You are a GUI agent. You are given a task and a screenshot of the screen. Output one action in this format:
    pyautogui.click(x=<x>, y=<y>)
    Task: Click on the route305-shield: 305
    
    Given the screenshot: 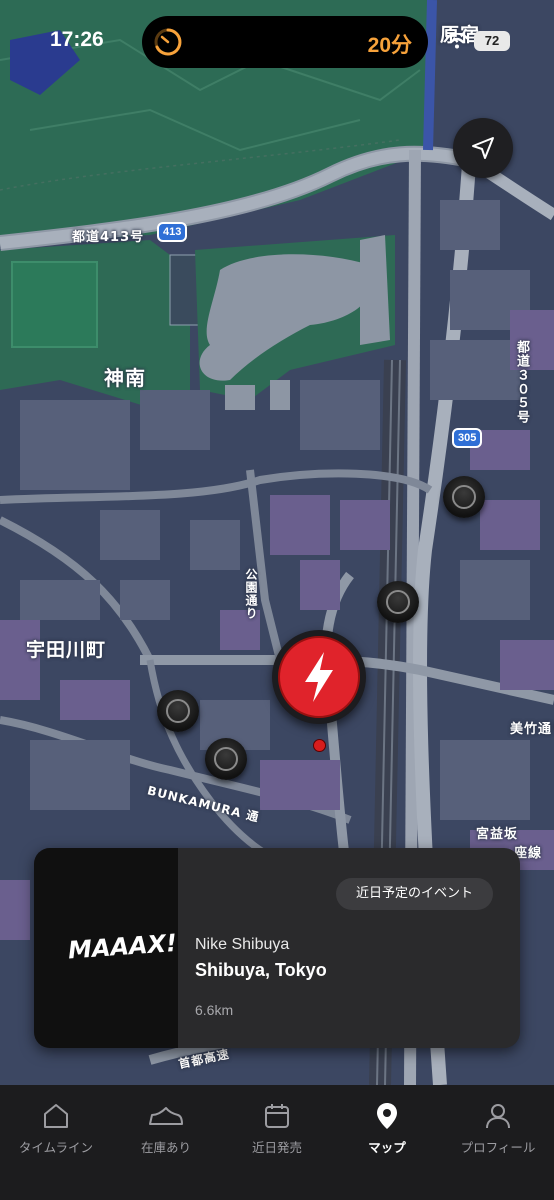 What is the action you would take?
    pyautogui.click(x=467, y=438)
    